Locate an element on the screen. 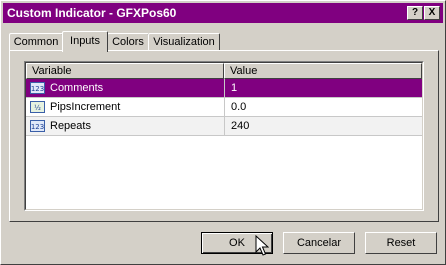  mouse-pointer-icon is located at coordinates (262, 245).